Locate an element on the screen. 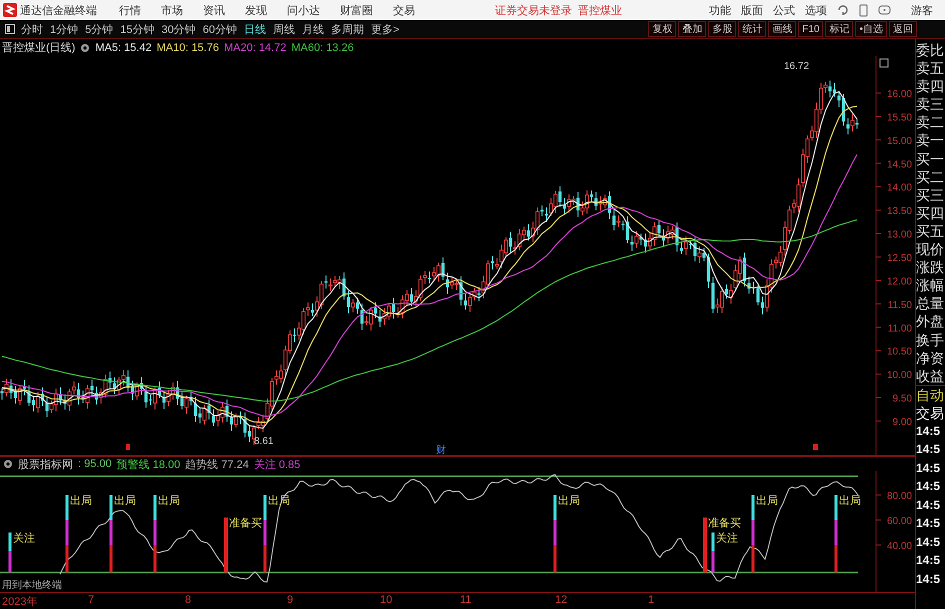 The height and width of the screenshot is (609, 945). date-axis-label: 11 is located at coordinates (466, 600).